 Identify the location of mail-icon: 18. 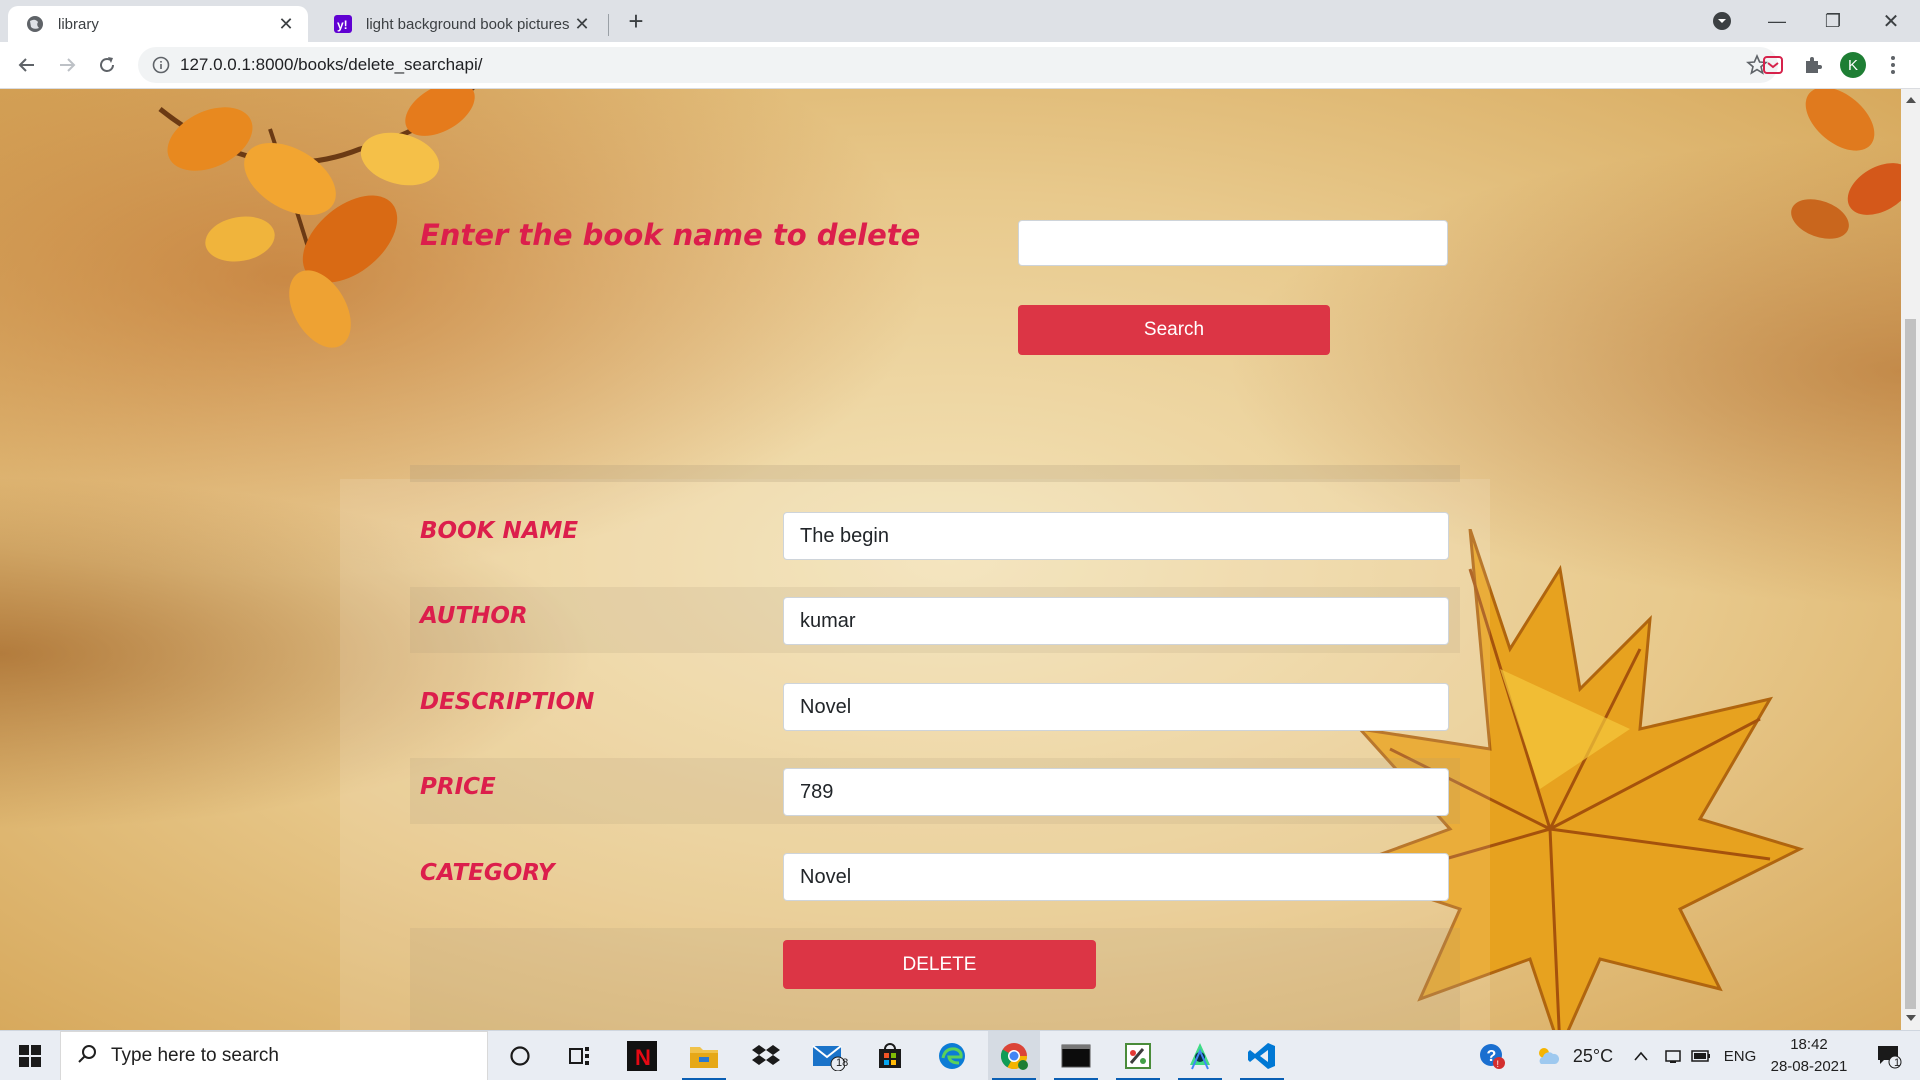
(828, 1055).